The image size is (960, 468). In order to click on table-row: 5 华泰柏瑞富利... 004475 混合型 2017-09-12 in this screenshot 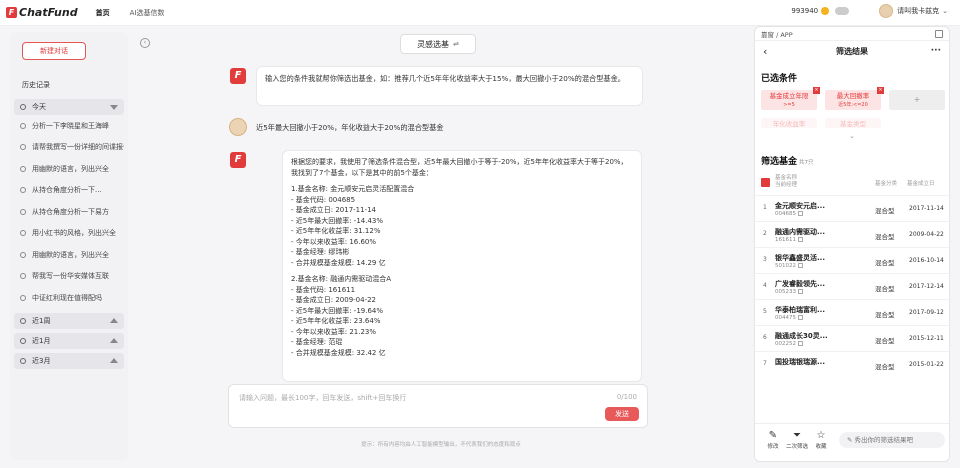, I will do `click(852, 312)`.